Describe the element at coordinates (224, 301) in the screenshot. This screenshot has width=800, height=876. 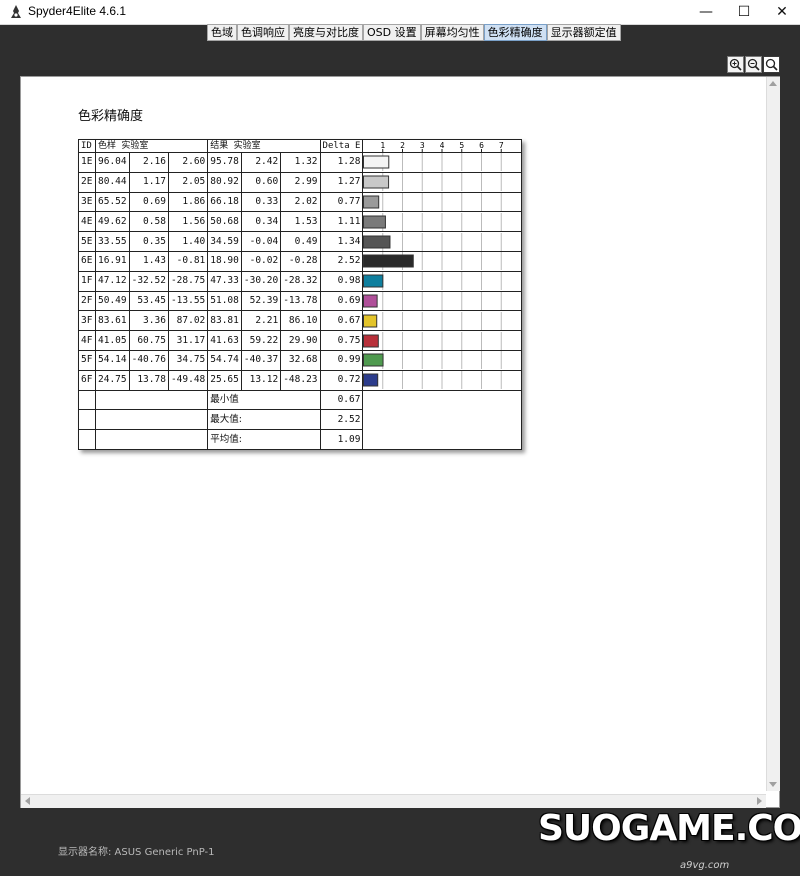
I see `result-lab-value: 51.08` at that location.